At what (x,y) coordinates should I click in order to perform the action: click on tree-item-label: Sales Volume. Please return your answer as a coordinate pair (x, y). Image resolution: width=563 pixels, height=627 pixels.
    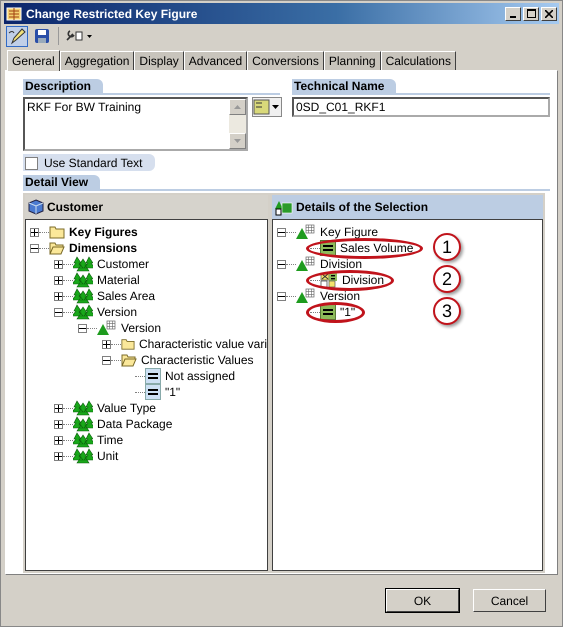
    Looking at the image, I should click on (377, 248).